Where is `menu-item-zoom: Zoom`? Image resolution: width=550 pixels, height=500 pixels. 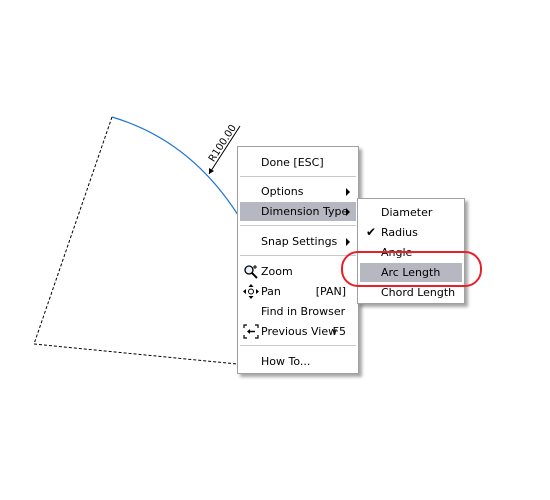
menu-item-zoom: Zoom is located at coordinates (298, 271).